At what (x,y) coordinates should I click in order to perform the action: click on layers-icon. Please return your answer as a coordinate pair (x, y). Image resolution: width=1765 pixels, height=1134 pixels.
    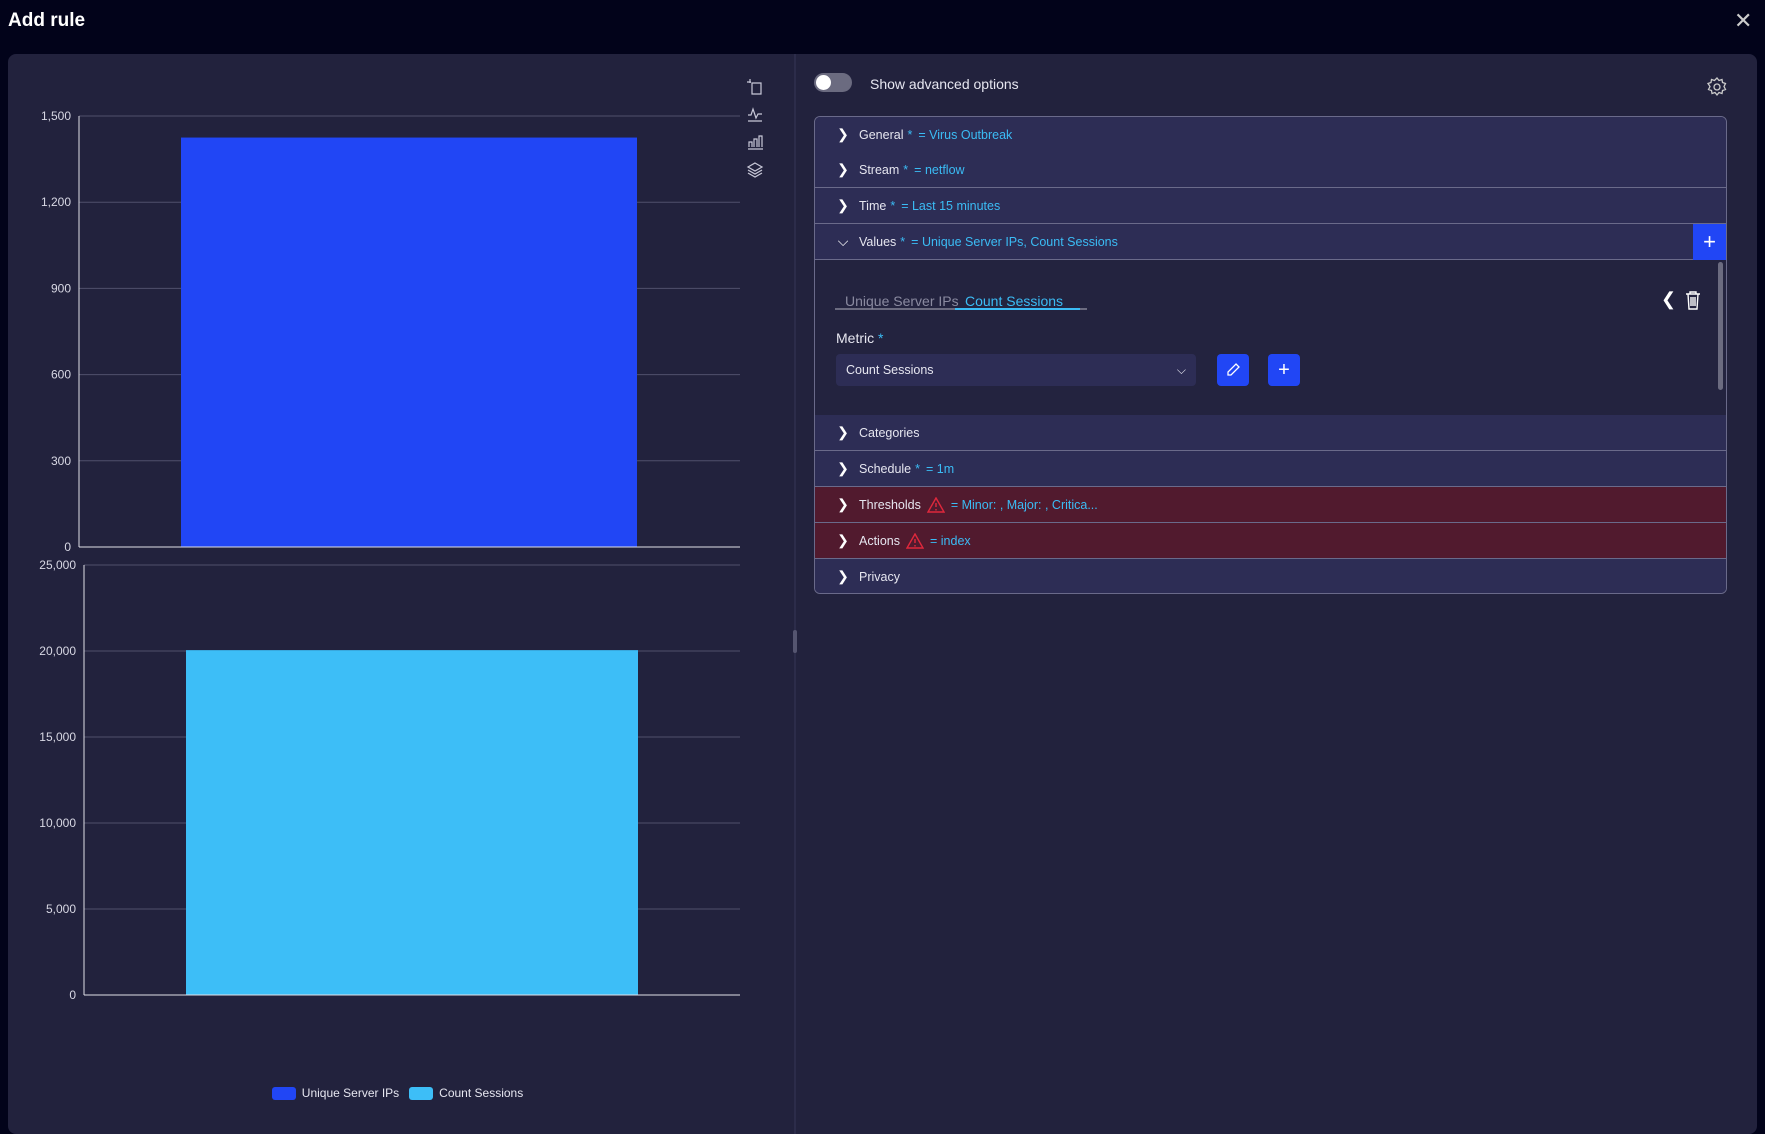
    Looking at the image, I should click on (755, 170).